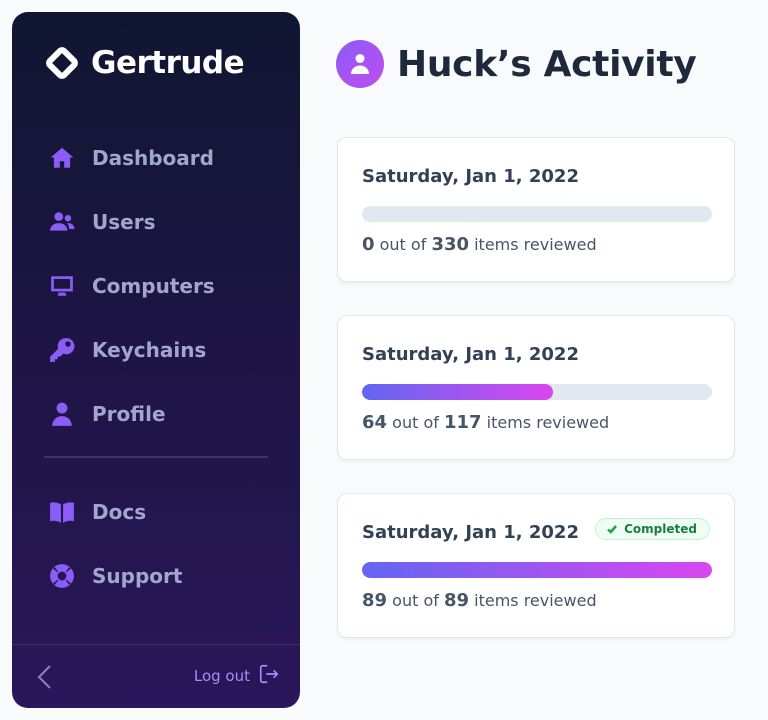 This screenshot has width=768, height=720. I want to click on secondary-nav: Docs Support, so click(168, 544).